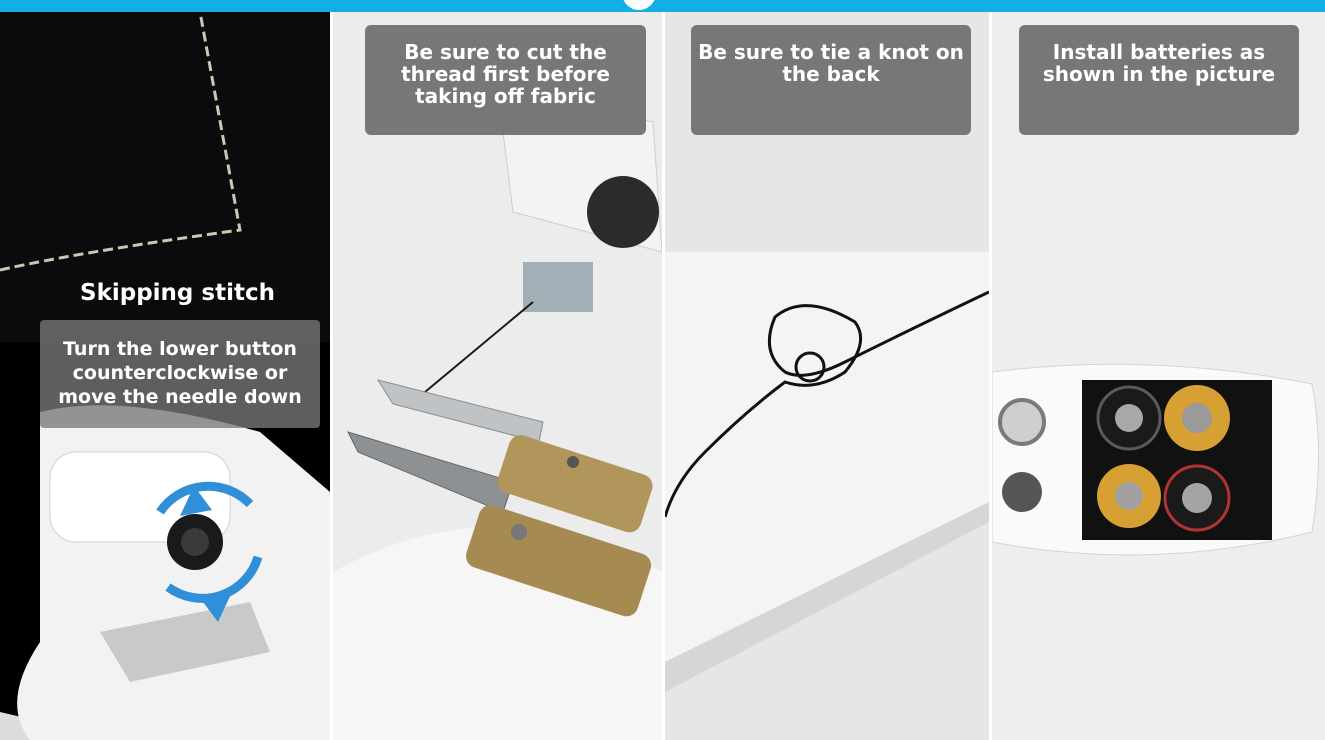 The image size is (1325, 740). What do you see at coordinates (639, 5) in the screenshot?
I see `top-bar-notch` at bounding box center [639, 5].